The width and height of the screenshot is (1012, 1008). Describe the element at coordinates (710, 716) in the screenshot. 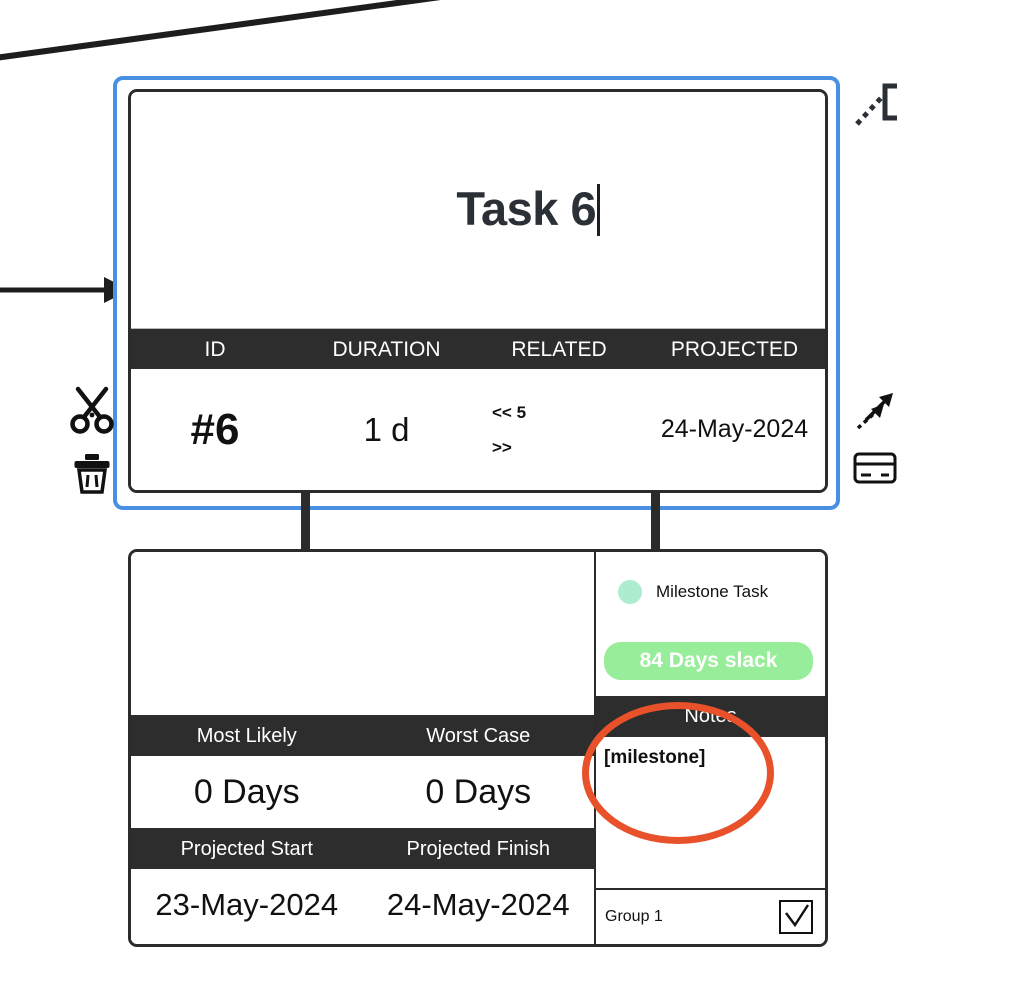

I see `column-header-notes: Notes` at that location.